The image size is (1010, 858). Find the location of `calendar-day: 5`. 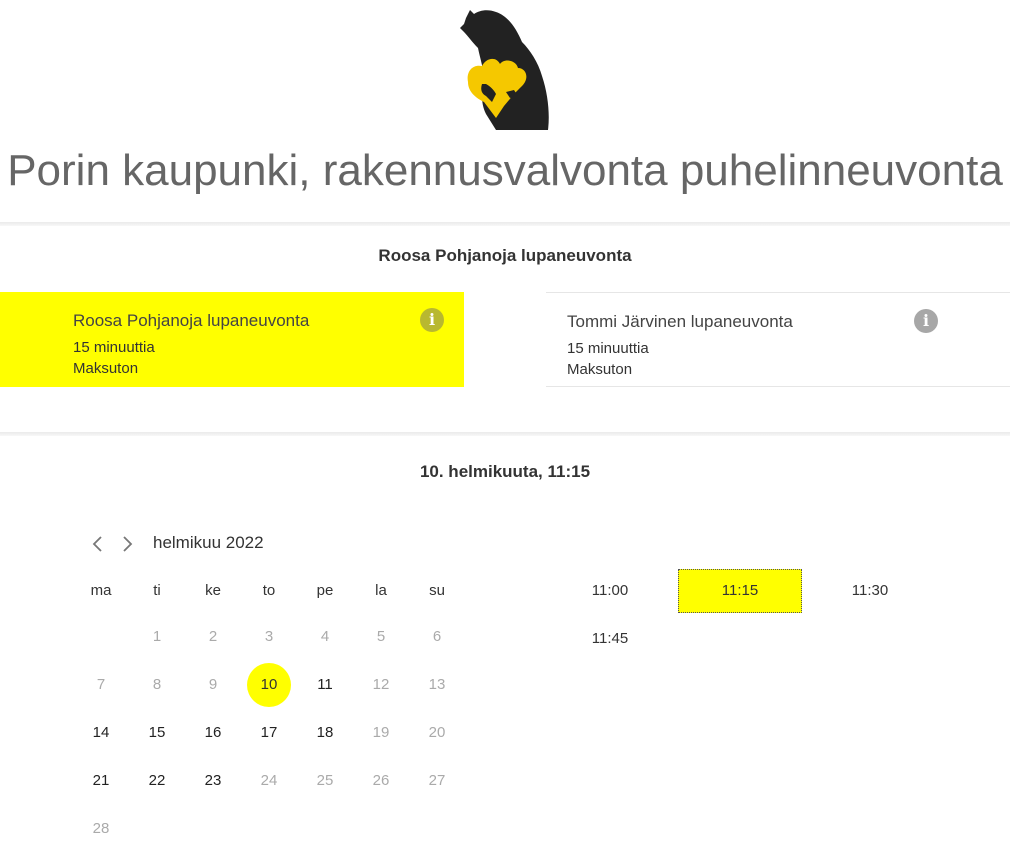

calendar-day: 5 is located at coordinates (381, 636).